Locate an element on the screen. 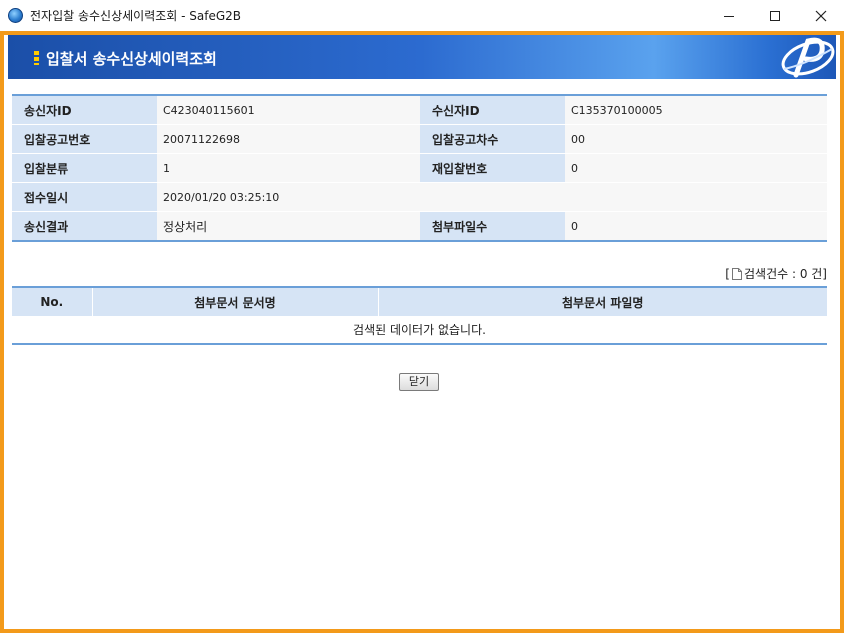 The width and height of the screenshot is (844, 633). receiver-id-value: C135370100005 is located at coordinates (696, 110).